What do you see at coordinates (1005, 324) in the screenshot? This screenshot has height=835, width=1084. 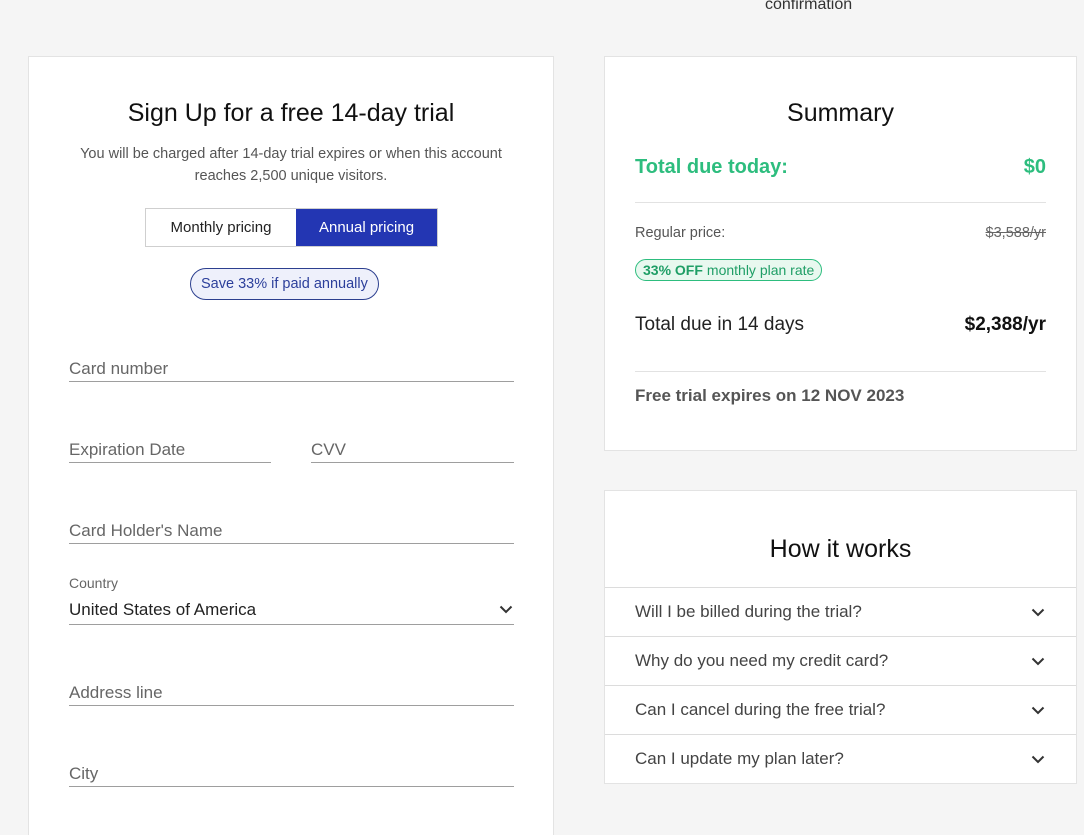 I see `total-due-14-days-value: $2,388/yr` at bounding box center [1005, 324].